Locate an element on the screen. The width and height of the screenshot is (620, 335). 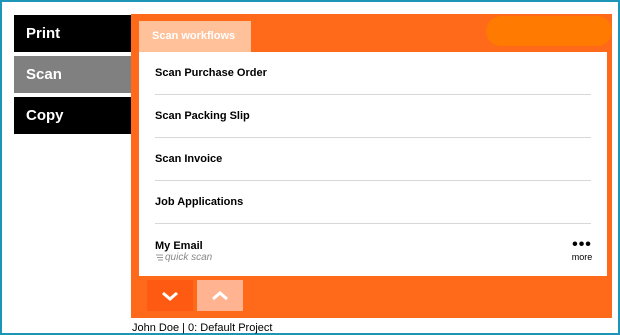
status-footer: John Doe | 0: Default Project is located at coordinates (202, 328).